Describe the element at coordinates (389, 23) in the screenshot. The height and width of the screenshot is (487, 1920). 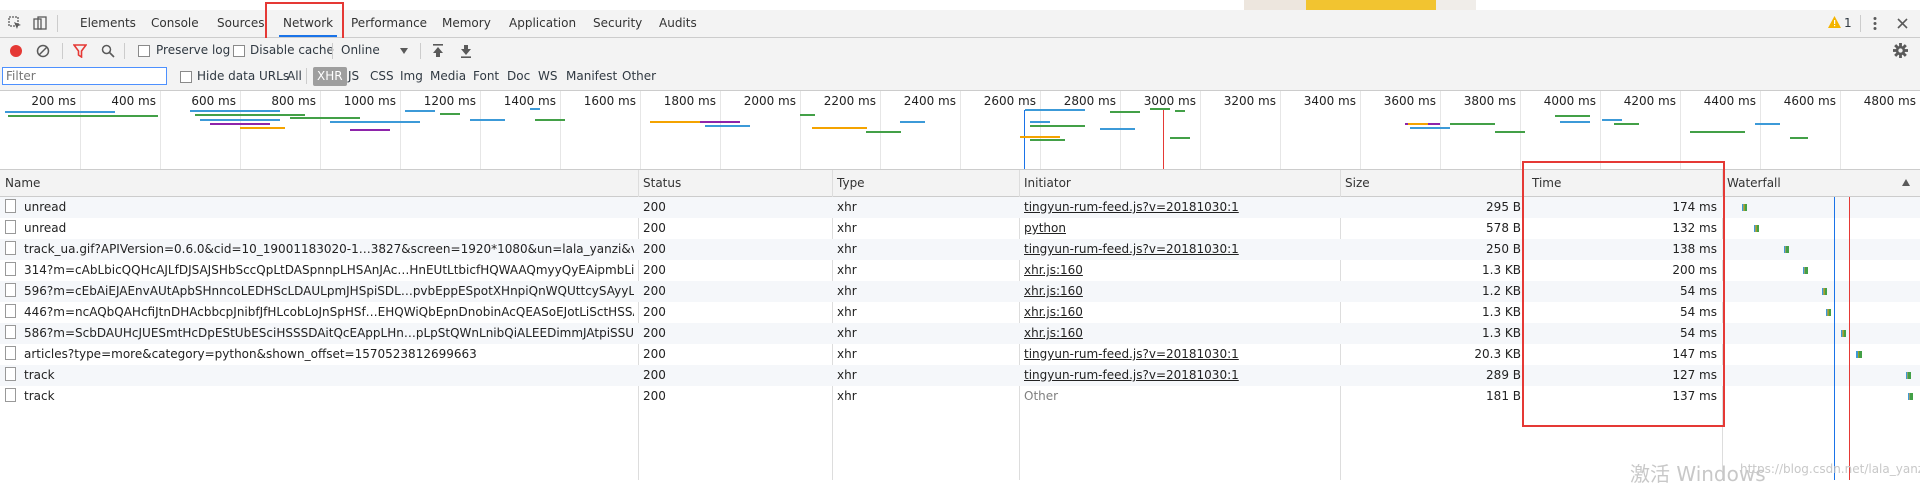
I see `tab-performance: Performance` at that location.